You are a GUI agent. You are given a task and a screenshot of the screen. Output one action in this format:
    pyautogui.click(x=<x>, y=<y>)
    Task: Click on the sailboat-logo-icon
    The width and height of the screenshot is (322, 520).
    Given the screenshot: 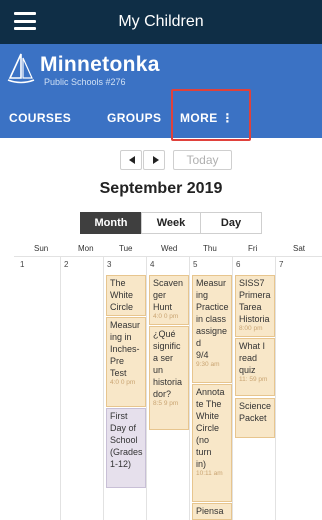 What is the action you would take?
    pyautogui.click(x=21, y=68)
    